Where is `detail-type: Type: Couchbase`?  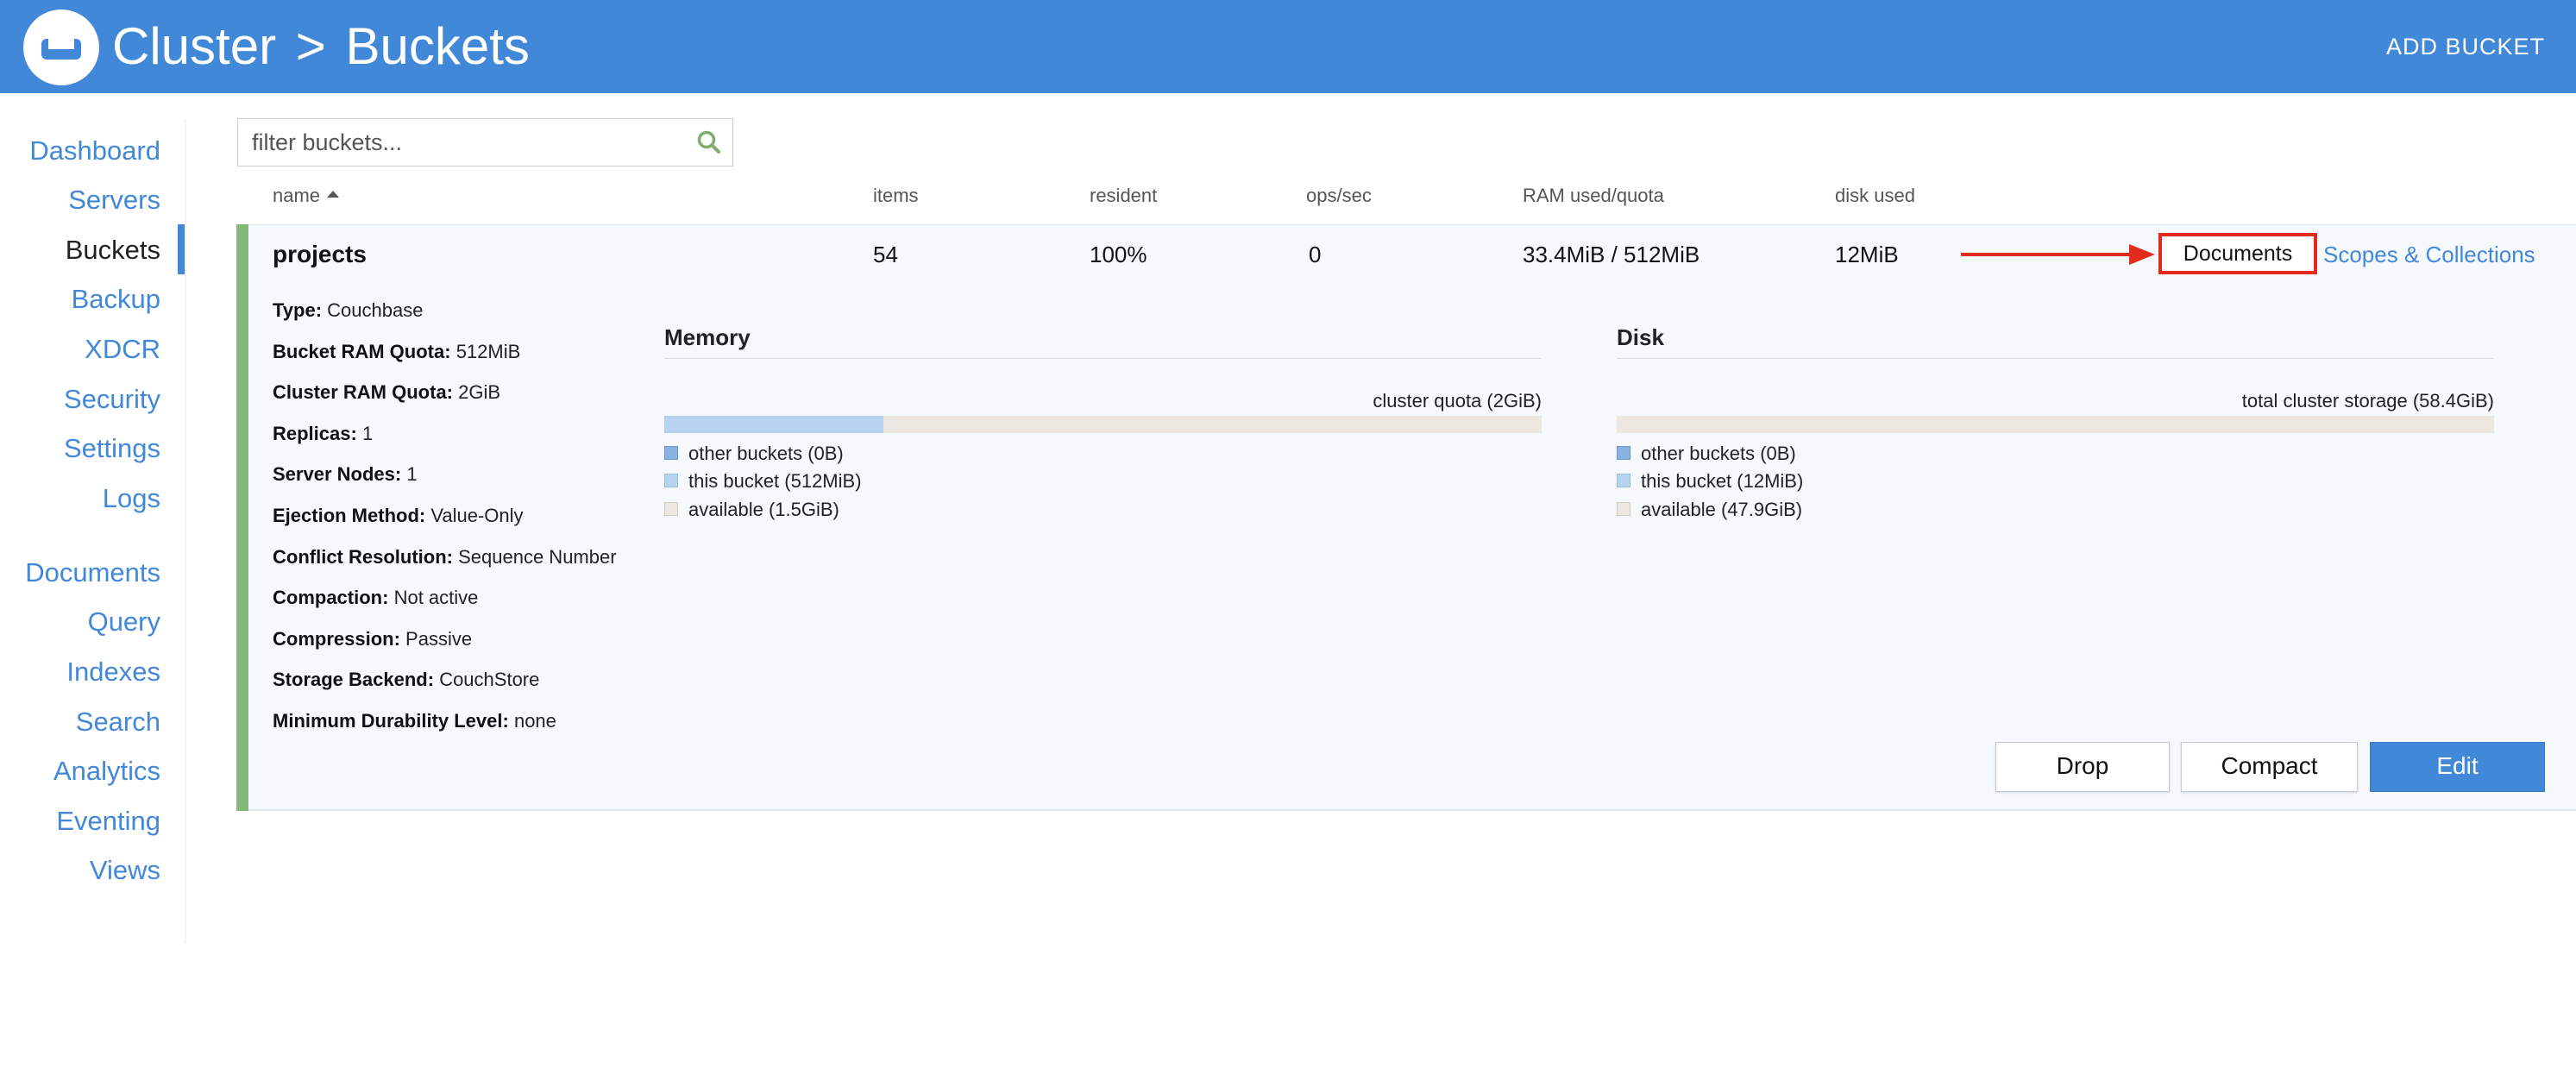
detail-type: Type: Couchbase is located at coordinates (348, 310).